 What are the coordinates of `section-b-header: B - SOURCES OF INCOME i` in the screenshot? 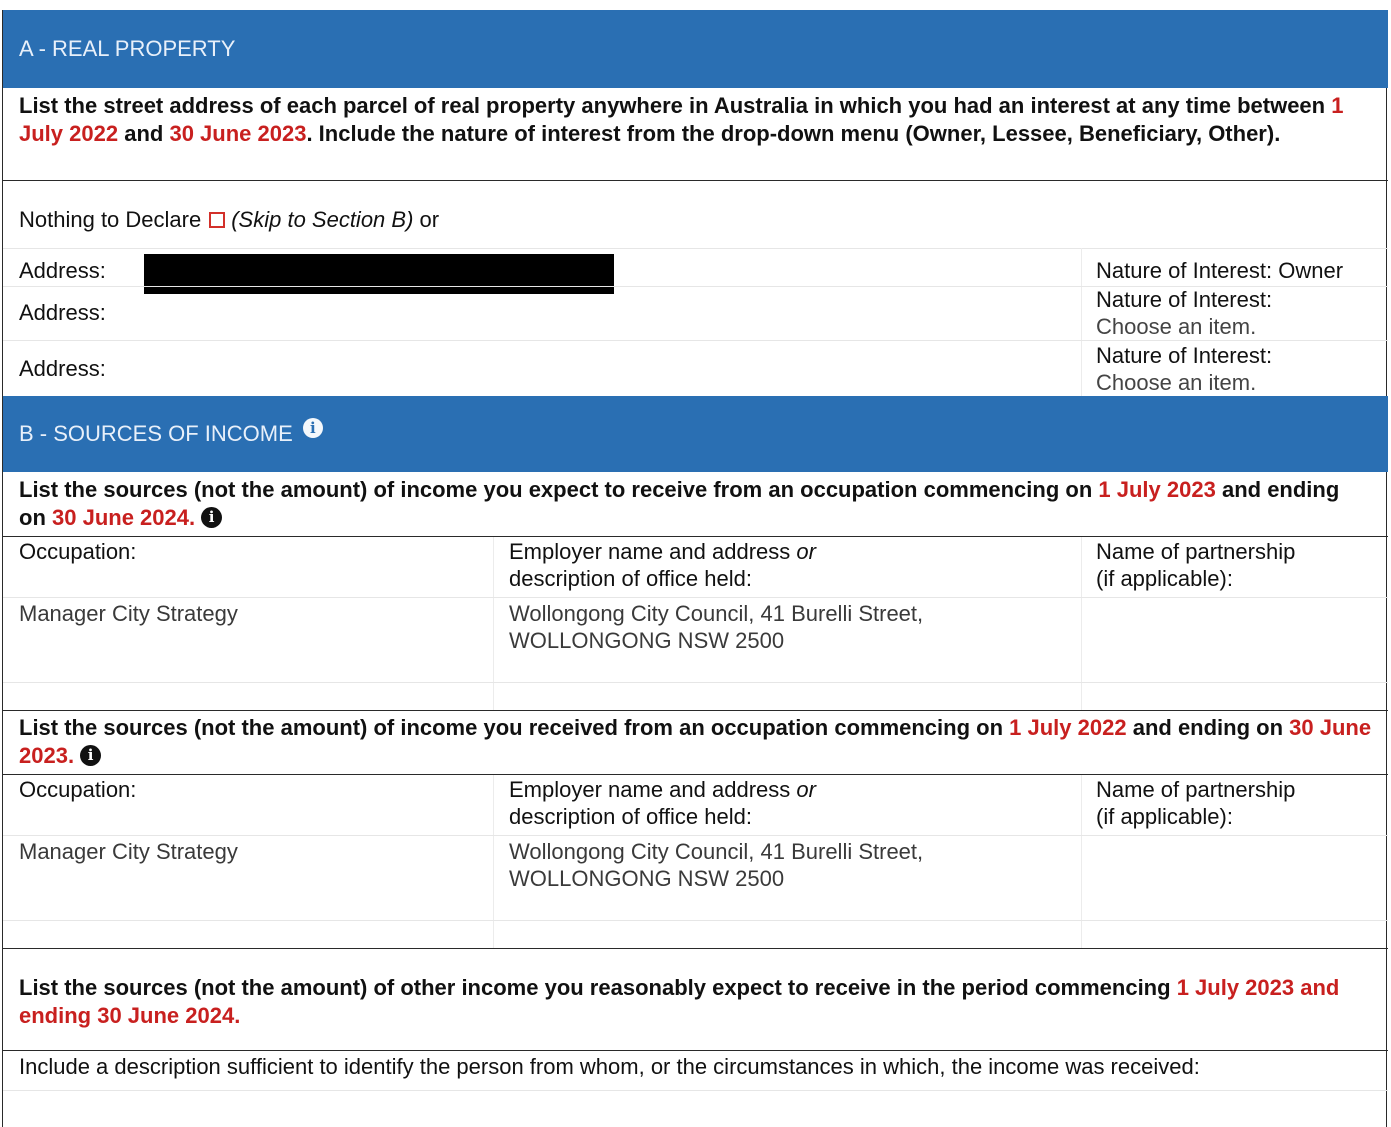 It's located at (695, 434).